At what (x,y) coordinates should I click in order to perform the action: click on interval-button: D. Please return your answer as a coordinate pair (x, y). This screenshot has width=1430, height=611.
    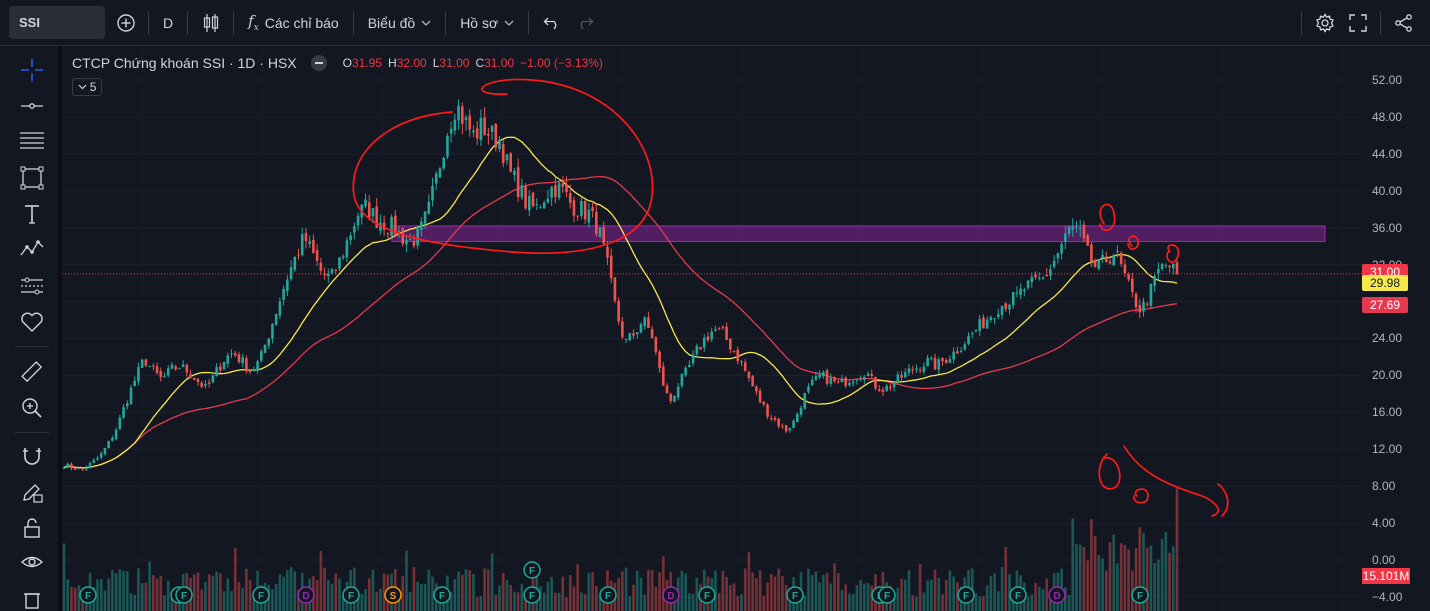
    Looking at the image, I should click on (168, 22).